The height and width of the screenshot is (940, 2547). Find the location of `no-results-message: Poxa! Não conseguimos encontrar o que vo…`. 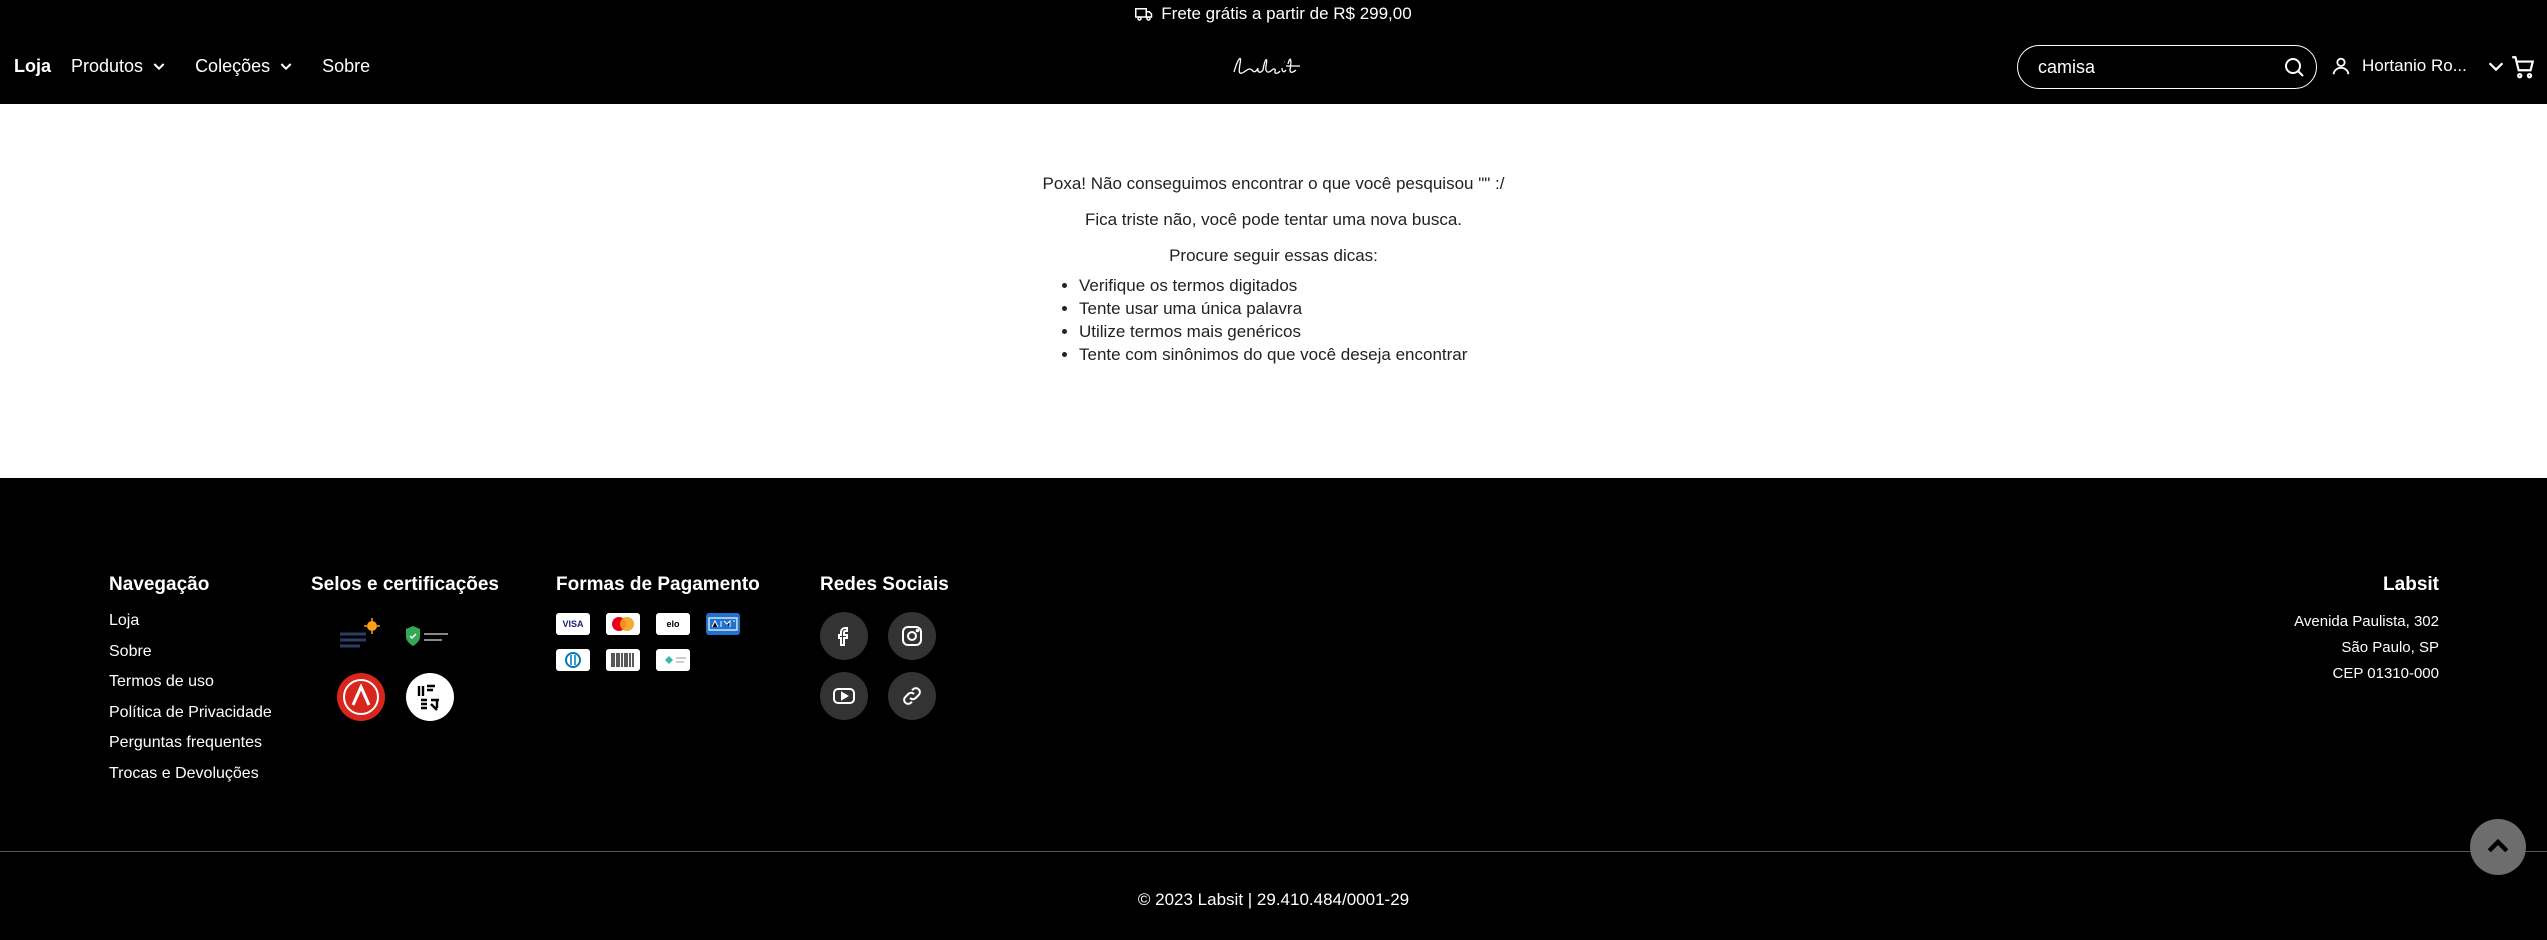

no-results-message: Poxa! Não conseguimos encontrar o que vo… is located at coordinates (1273, 183).